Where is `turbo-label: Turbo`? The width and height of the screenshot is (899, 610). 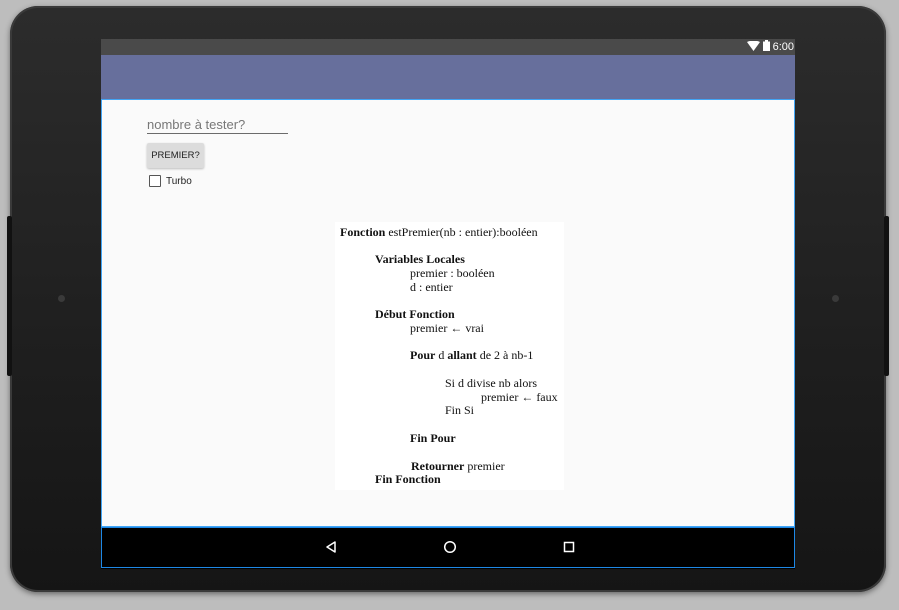
turbo-label: Turbo is located at coordinates (179, 181).